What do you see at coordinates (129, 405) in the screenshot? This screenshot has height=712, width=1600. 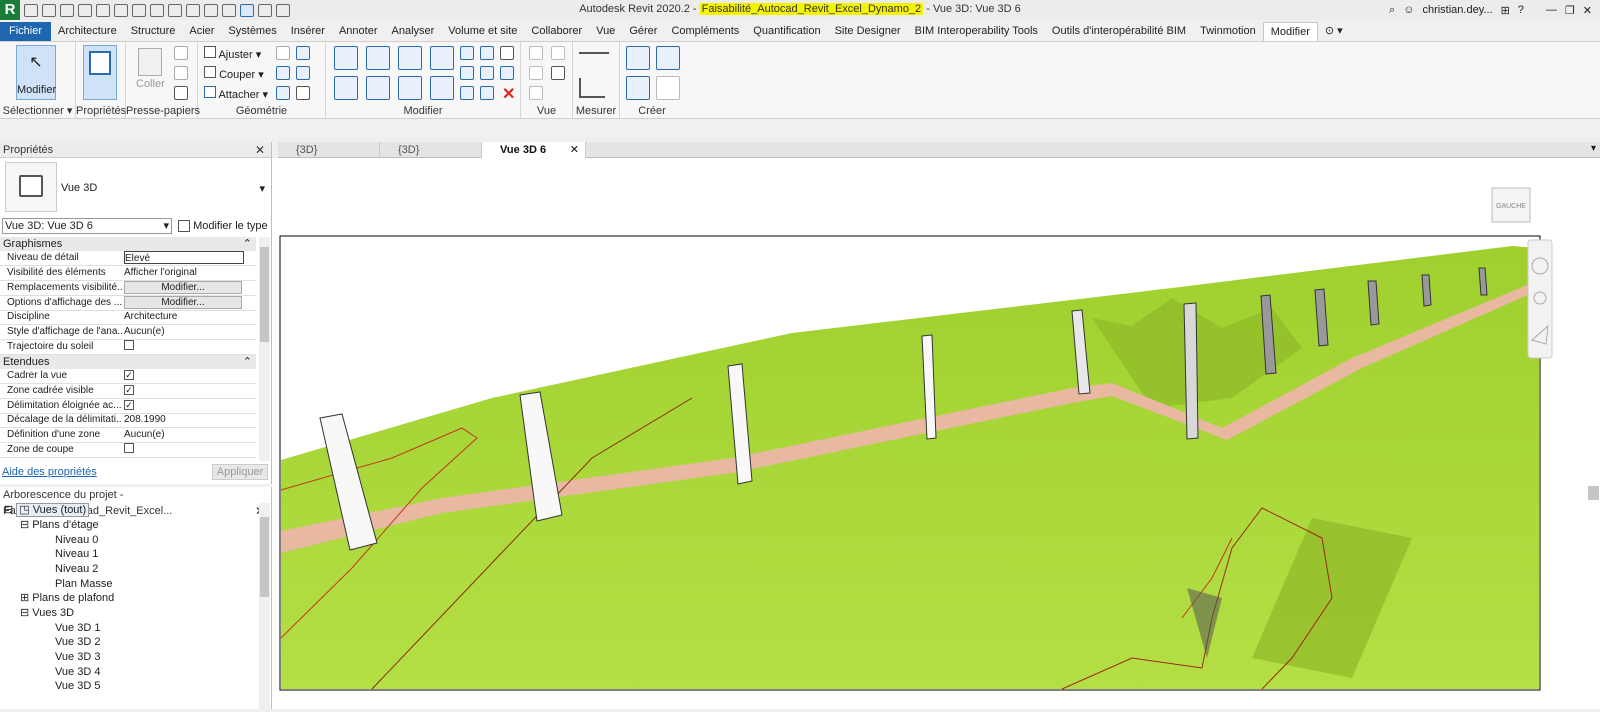 I see `far-clip-checkbox: ✓` at bounding box center [129, 405].